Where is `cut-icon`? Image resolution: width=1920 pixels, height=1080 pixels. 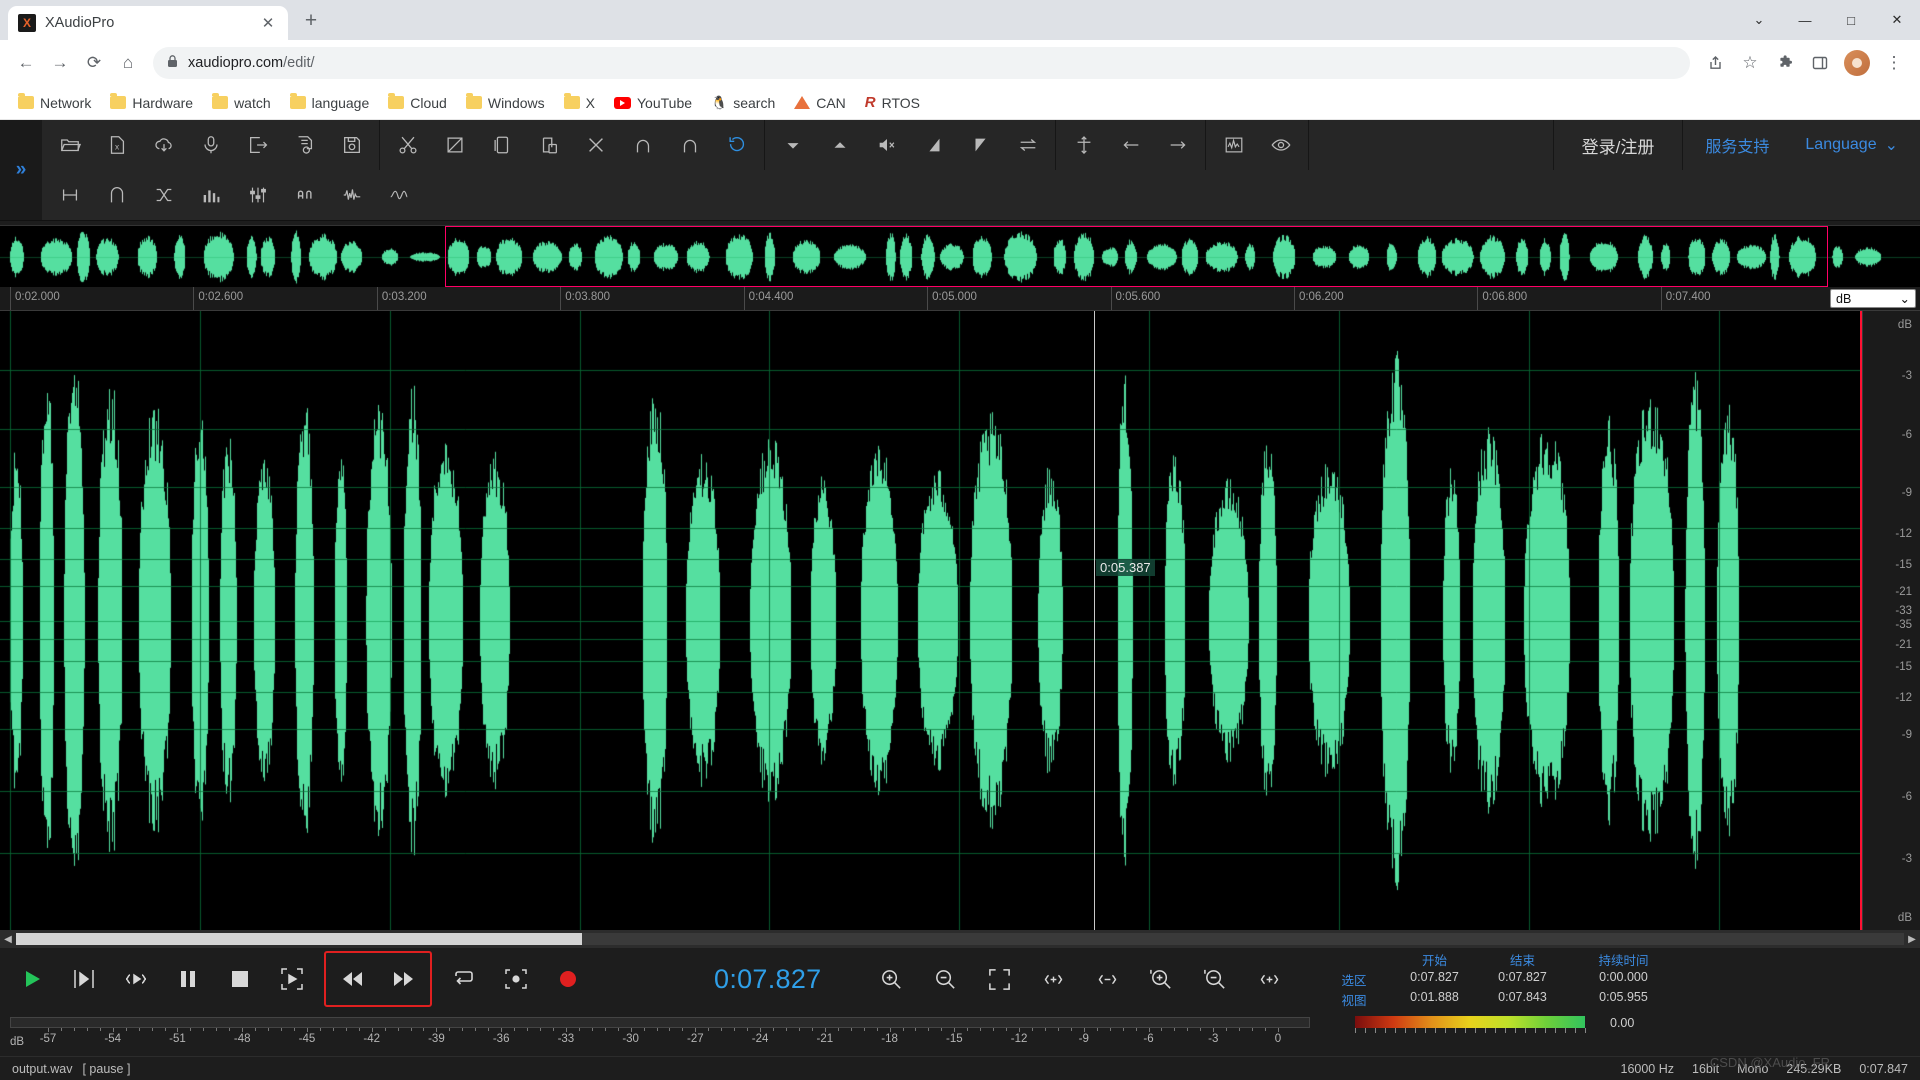
cut-icon is located at coordinates (407, 145).